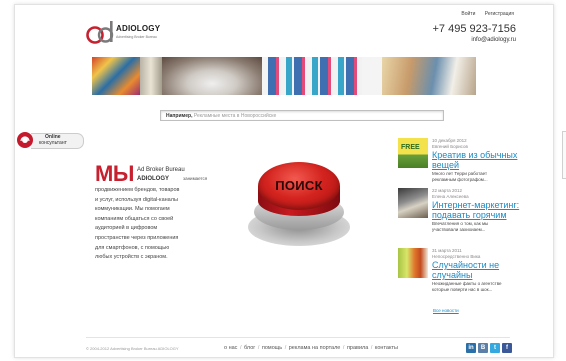 The width and height of the screenshot is (566, 361). Describe the element at coordinates (386, 348) in the screenshot. I see `footer-link-contacts: контакты` at that location.